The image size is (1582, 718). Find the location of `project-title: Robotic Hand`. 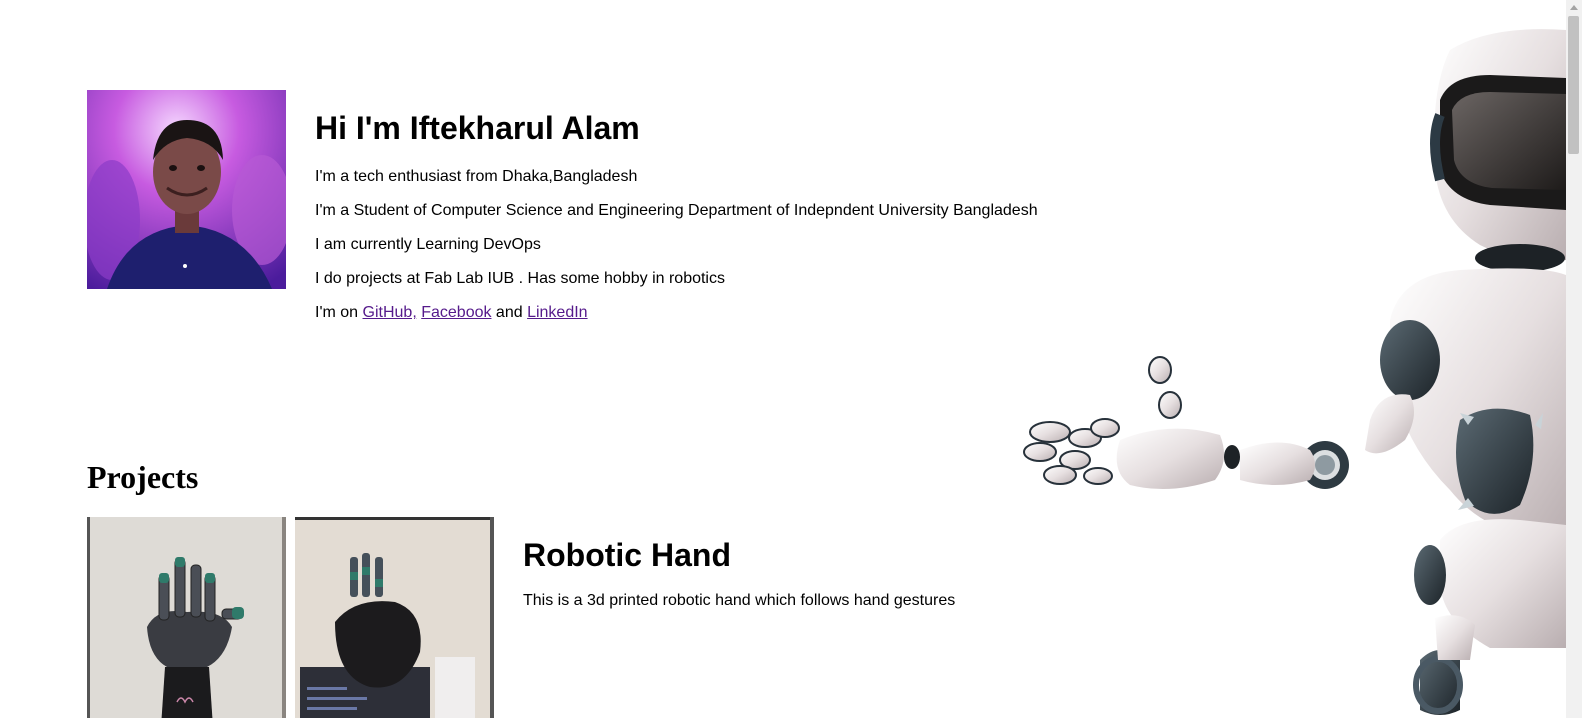

project-title: Robotic Hand is located at coordinates (627, 555).